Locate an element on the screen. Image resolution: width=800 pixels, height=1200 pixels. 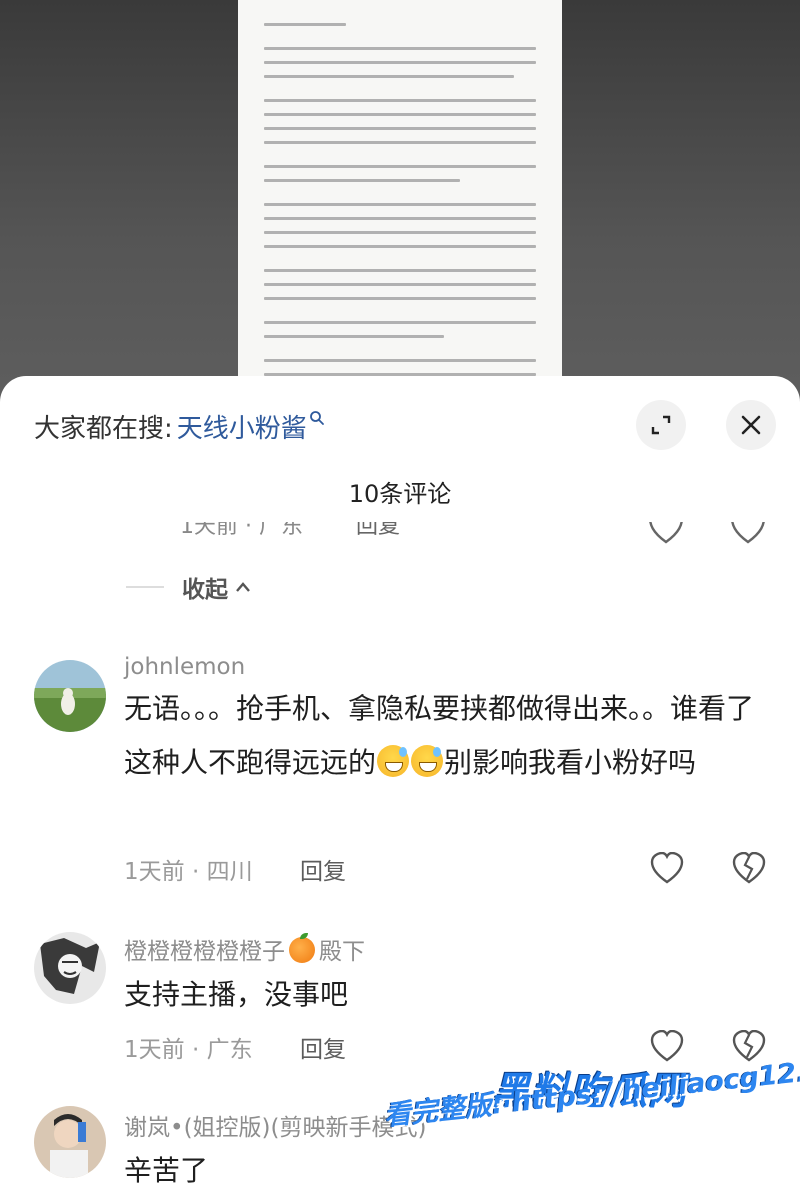
document-image is located at coordinates (400, 190).